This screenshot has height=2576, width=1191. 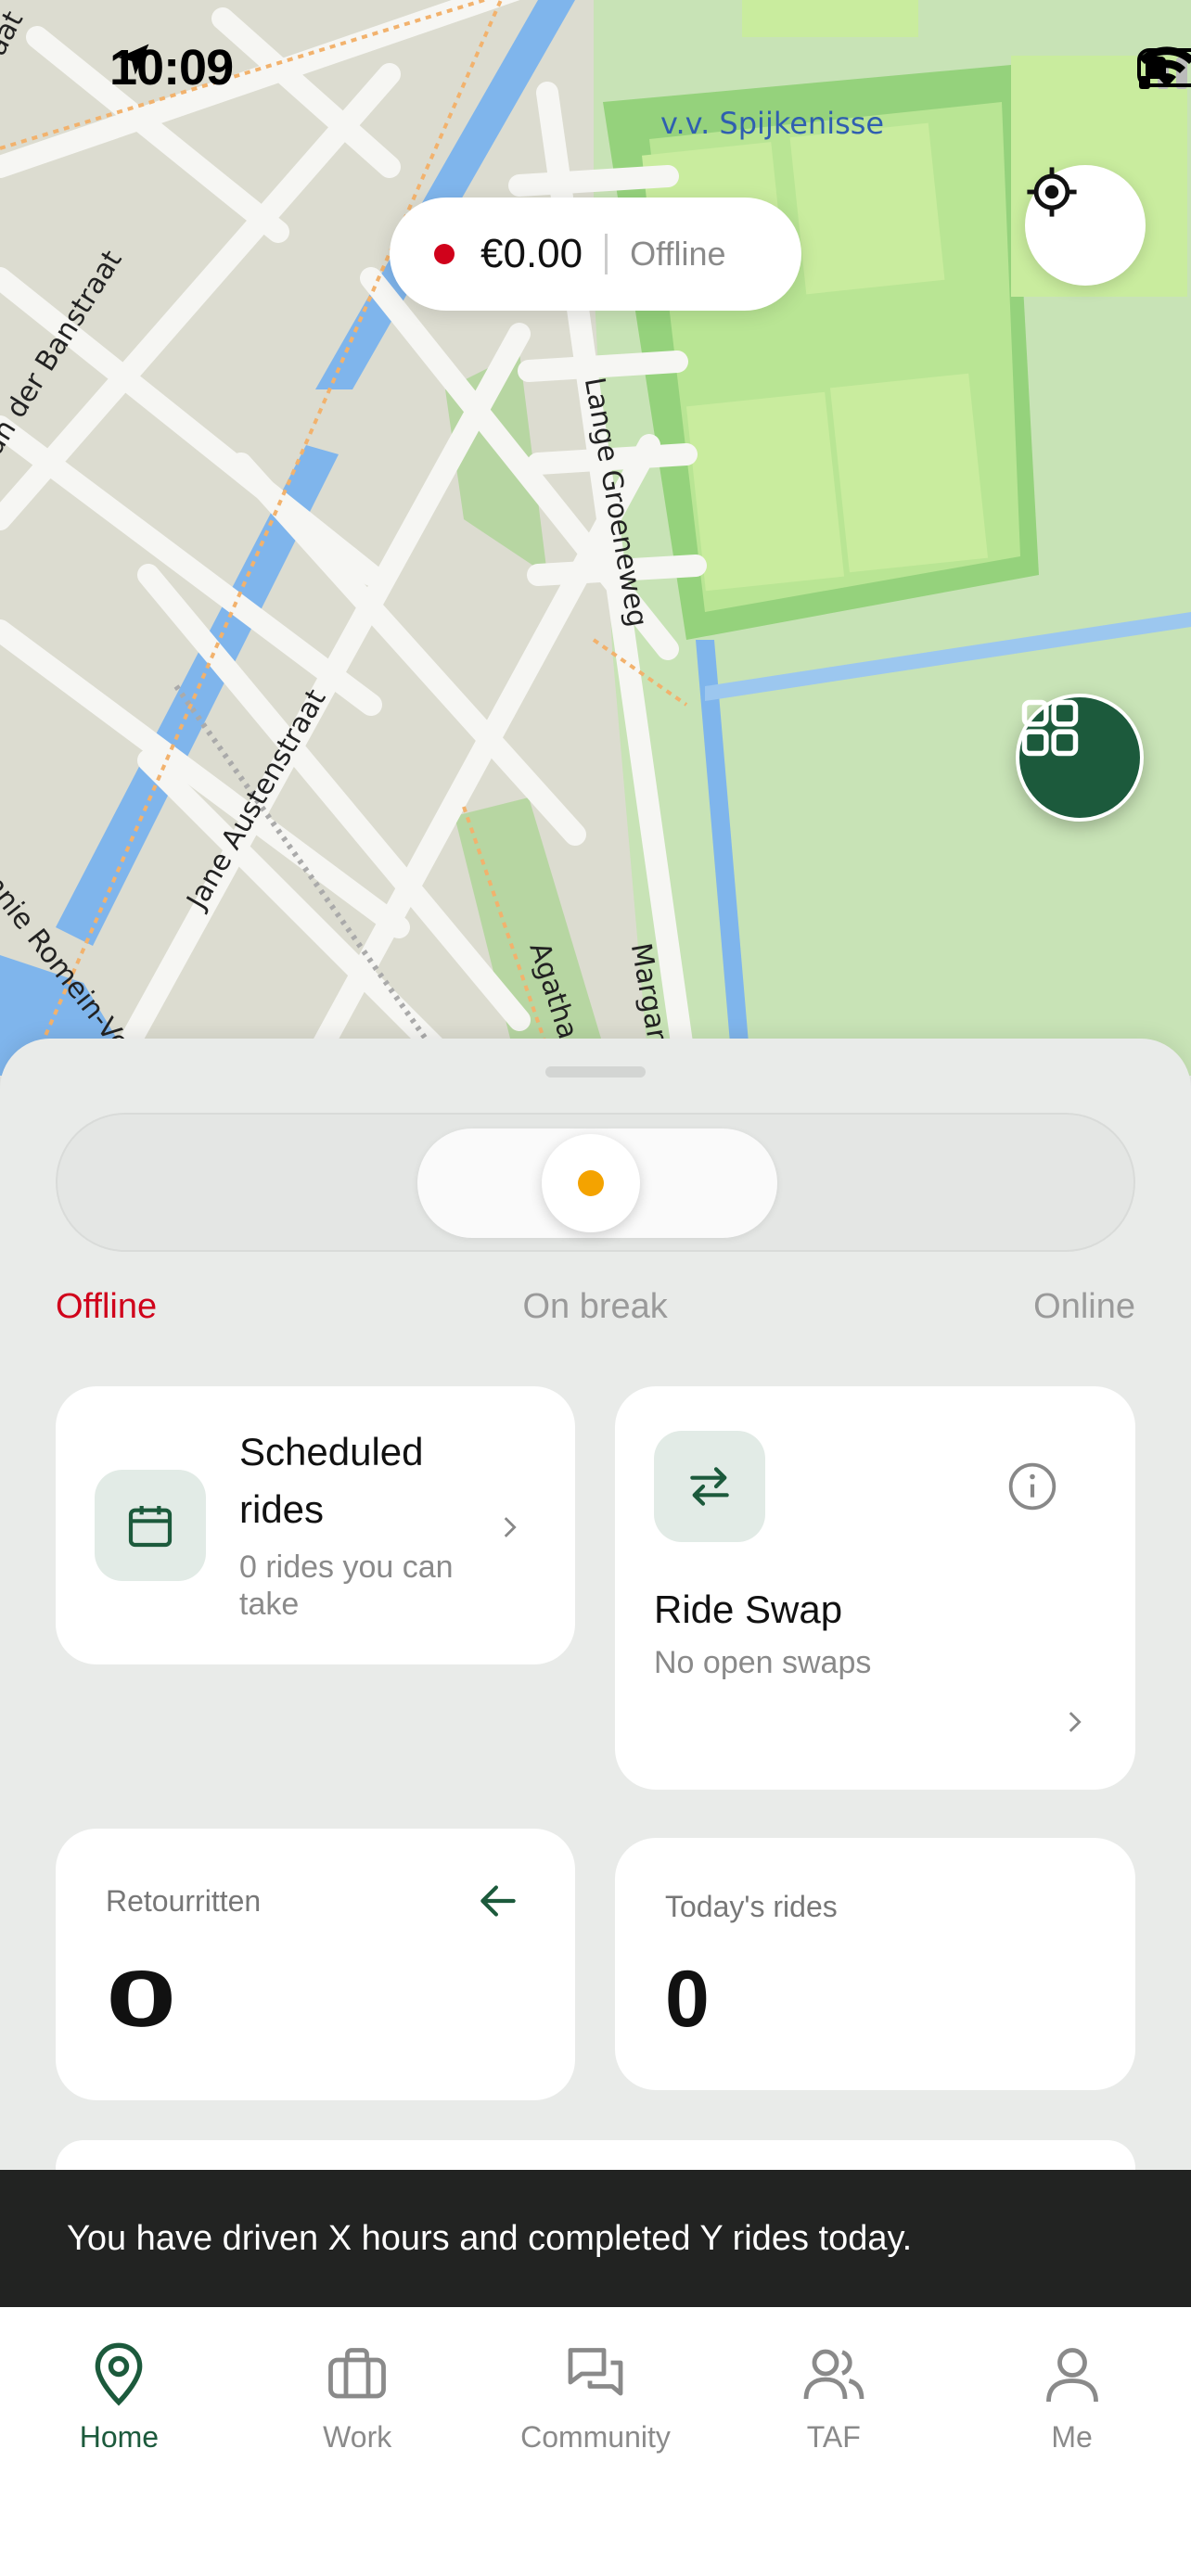 I want to click on swap-arrows-icon, so click(x=709, y=1486).